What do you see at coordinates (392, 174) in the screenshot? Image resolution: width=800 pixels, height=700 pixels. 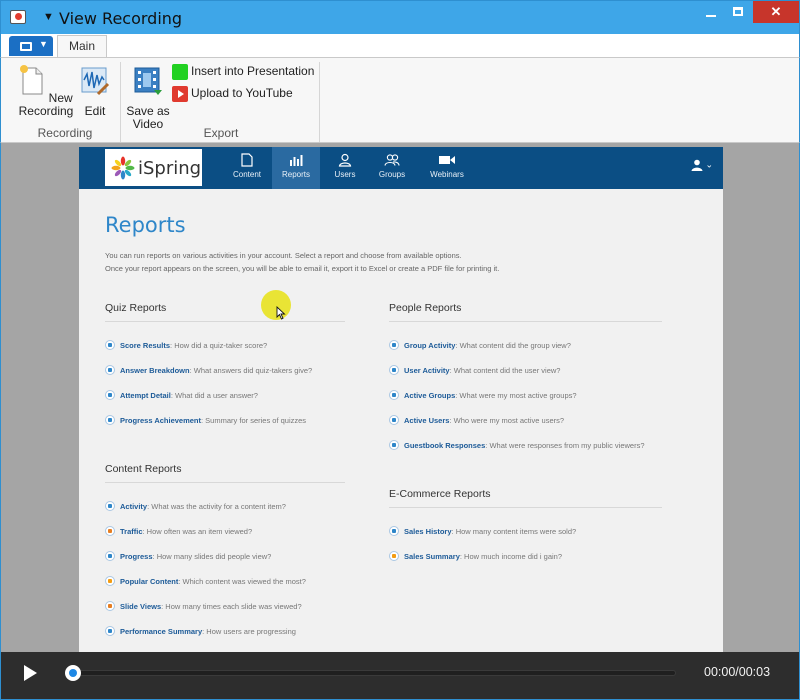 I see `nav-groups-label: Groups` at bounding box center [392, 174].